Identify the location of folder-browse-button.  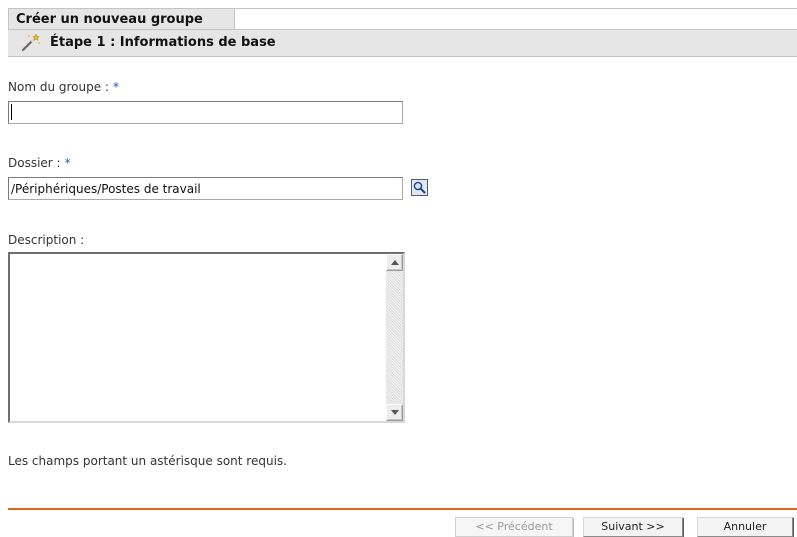
(419, 187).